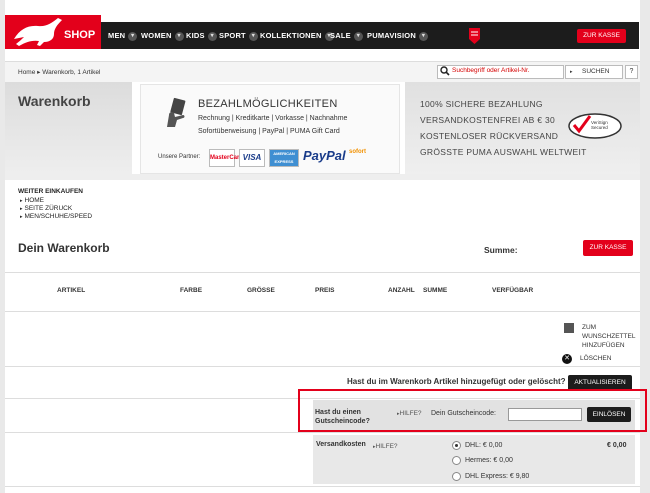  I want to click on visa-logo: VISA, so click(252, 158).